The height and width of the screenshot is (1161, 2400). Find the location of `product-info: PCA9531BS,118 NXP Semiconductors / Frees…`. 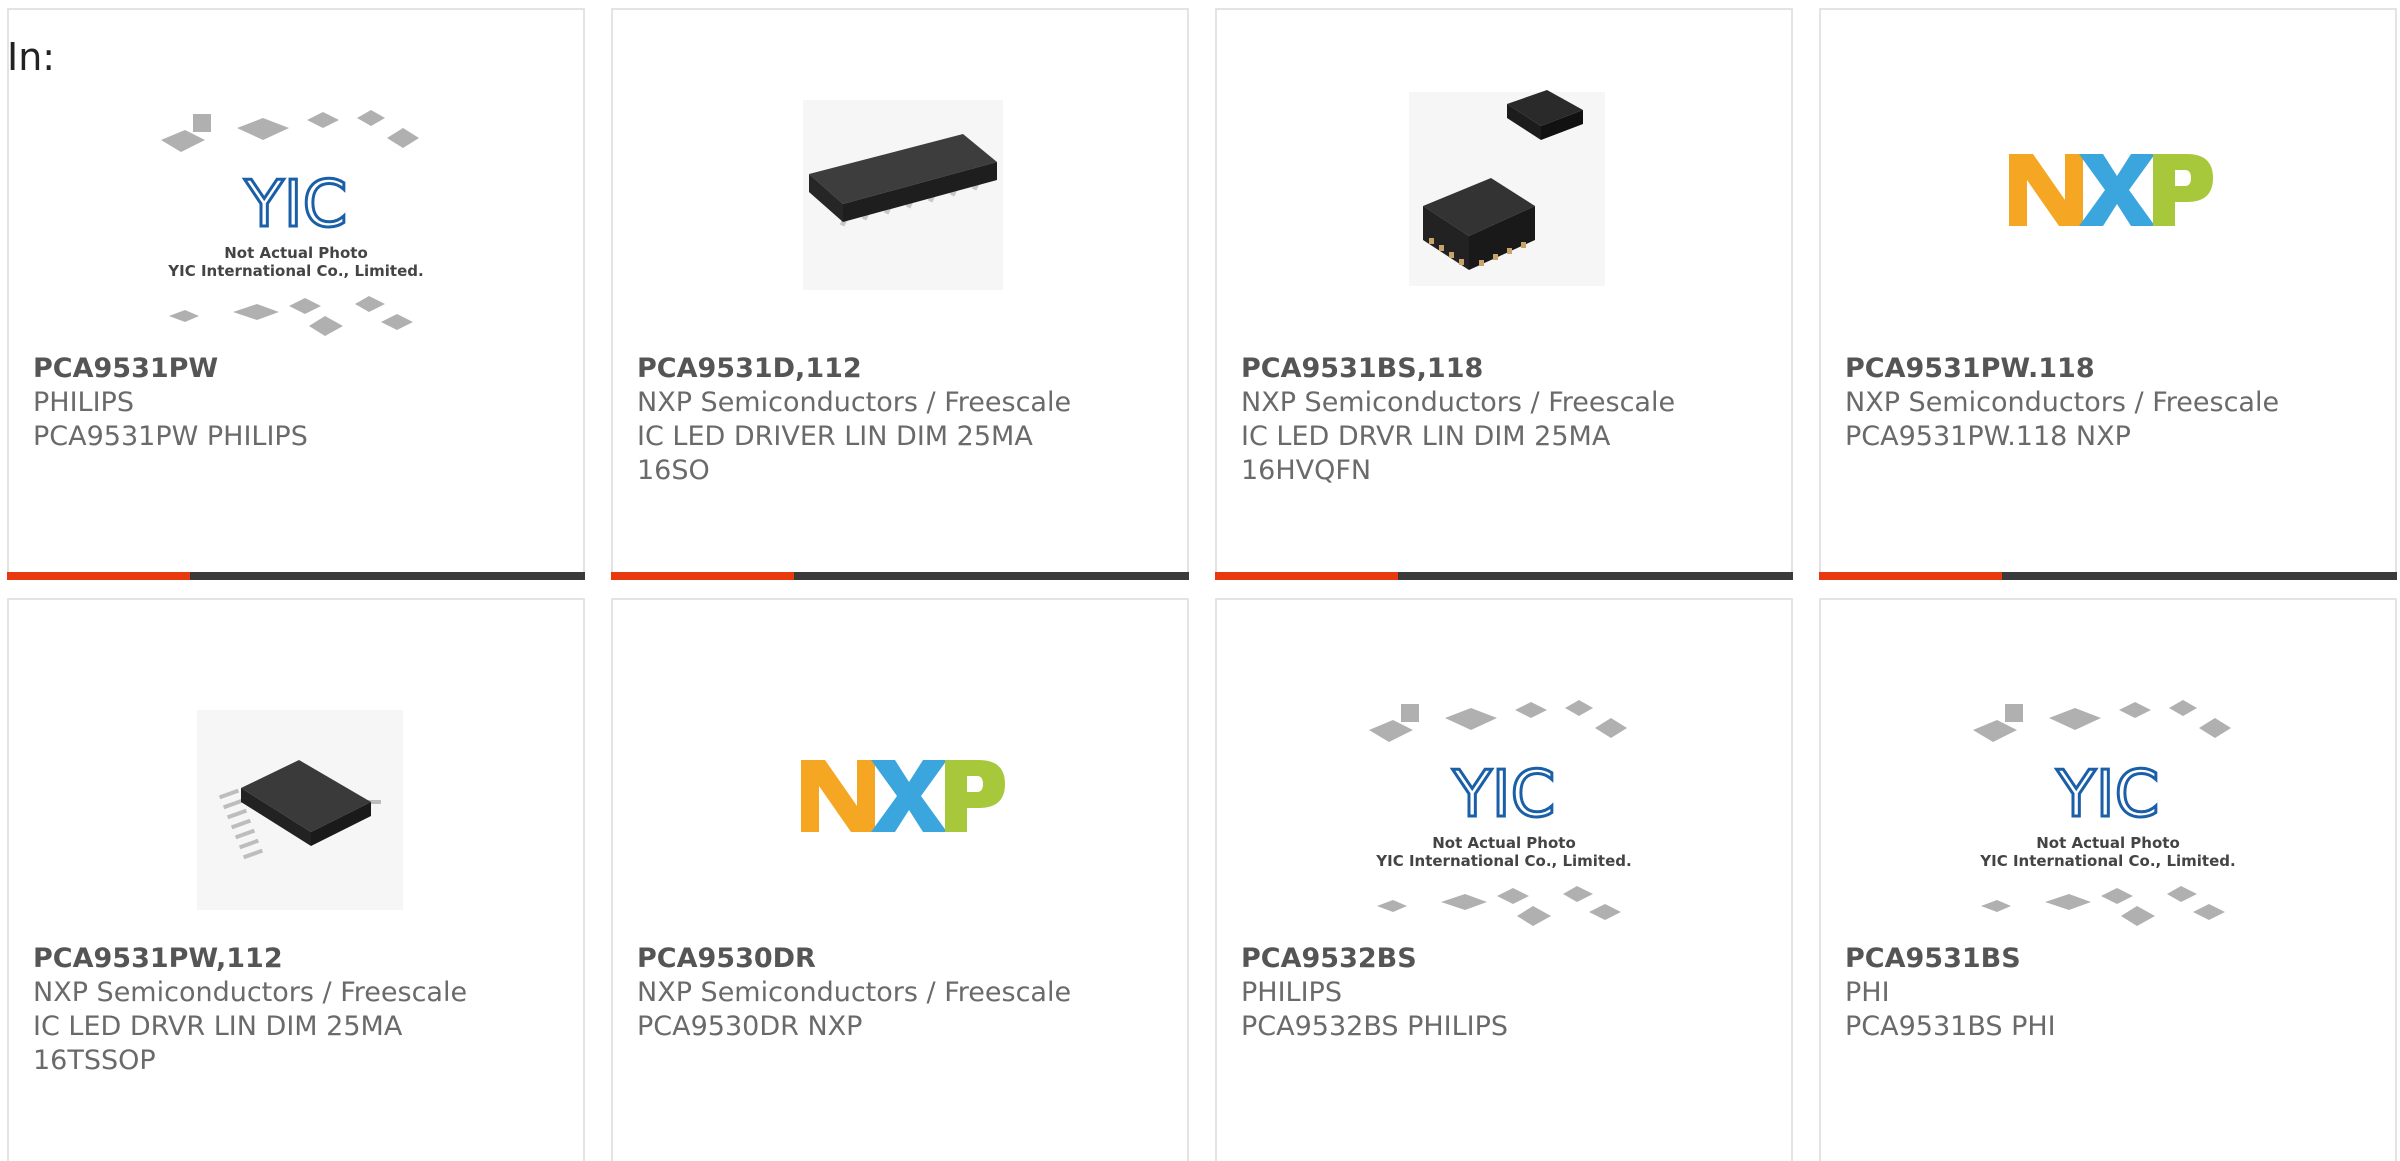

product-info: PCA9531BS,118 NXP Semiconductors / Frees… is located at coordinates (1461, 420).